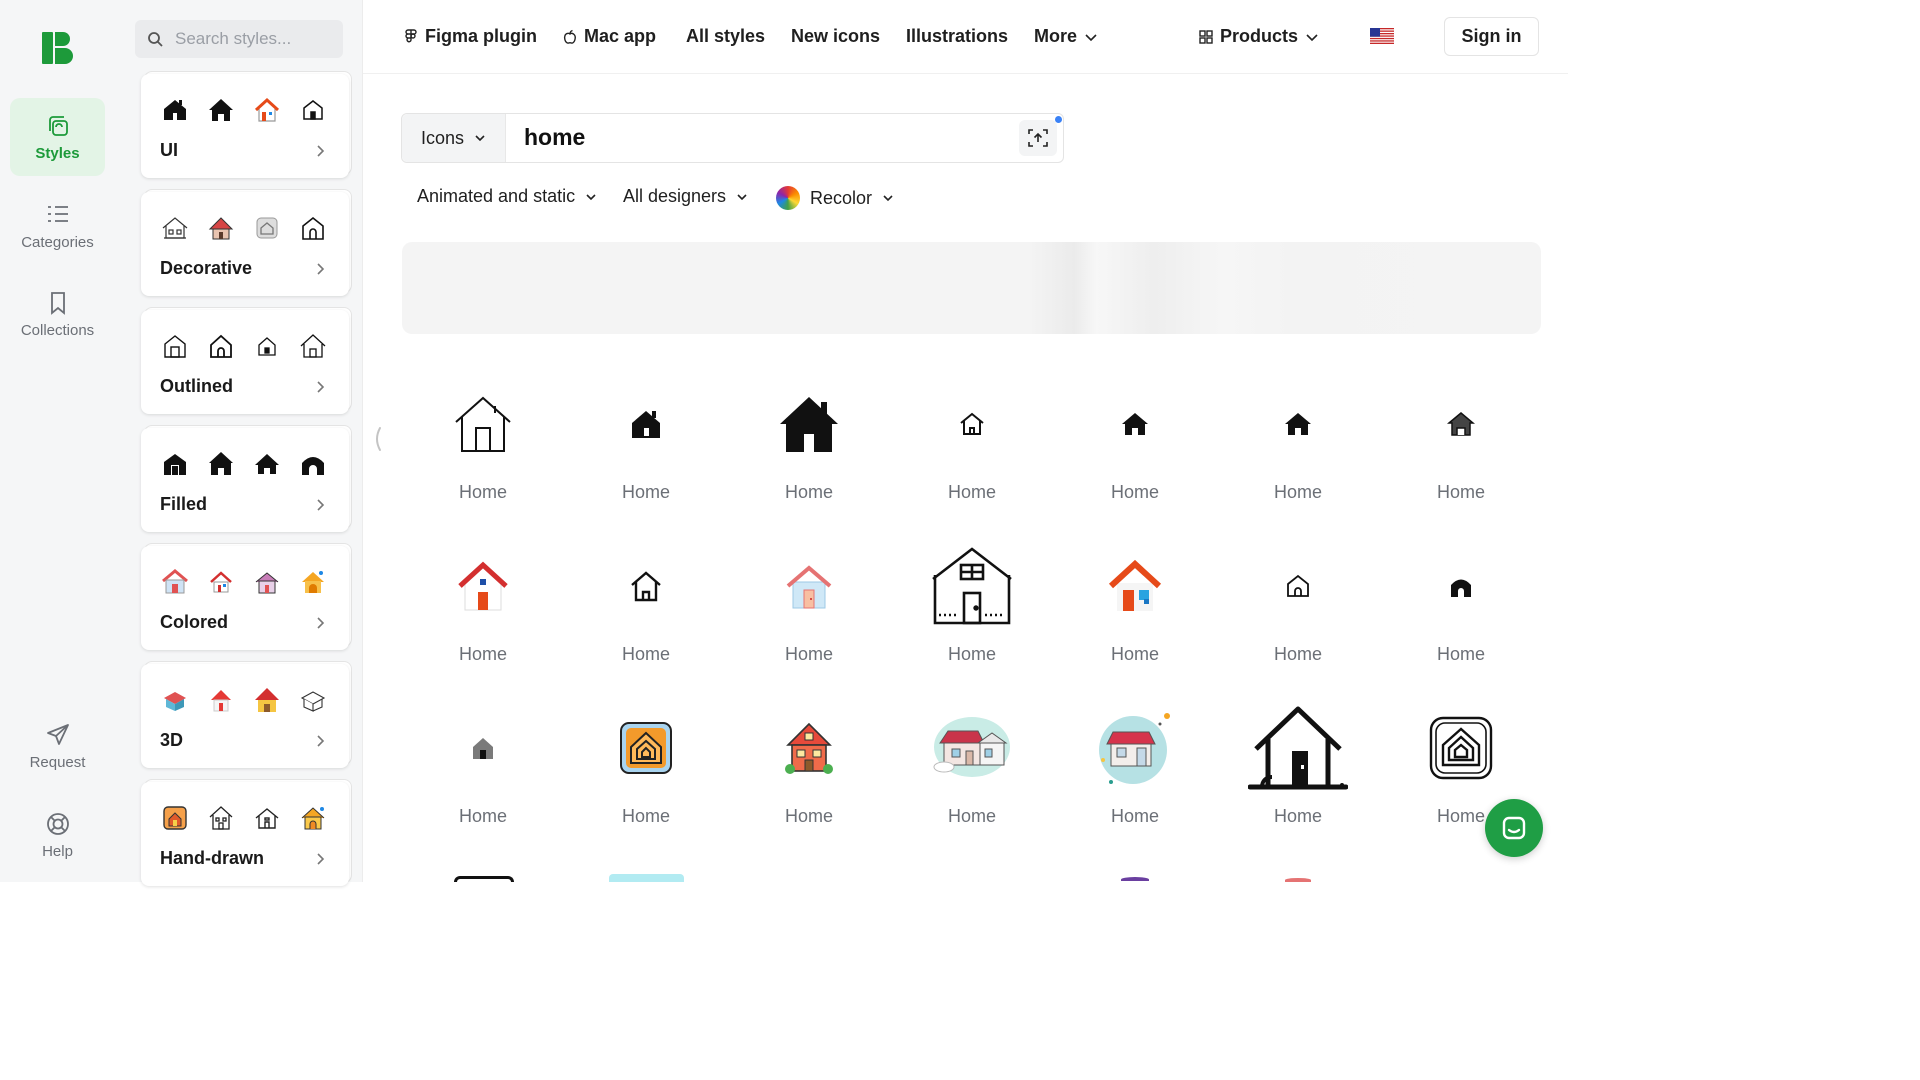  What do you see at coordinates (267, 228) in the screenshot?
I see `house-badge-icon` at bounding box center [267, 228].